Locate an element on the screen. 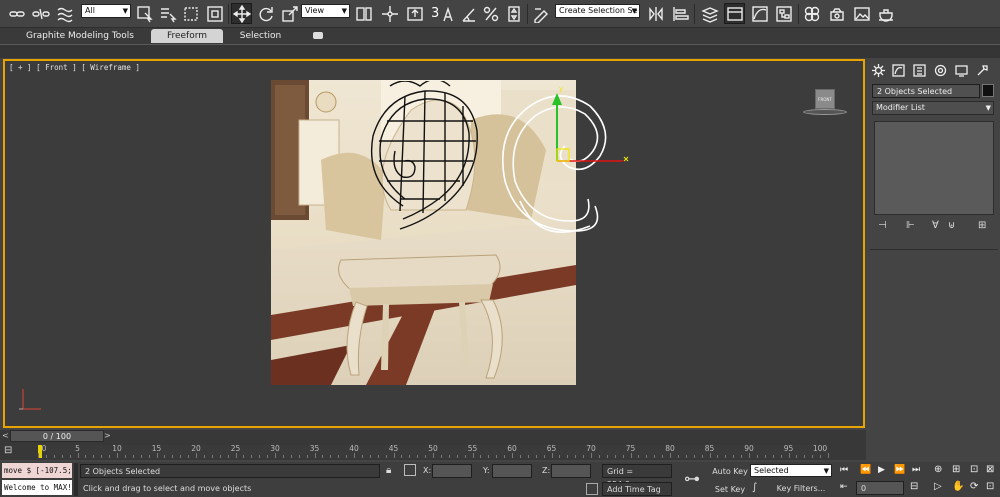 This screenshot has height=497, width=1000. snaps-icon is located at coordinates (448, 13).